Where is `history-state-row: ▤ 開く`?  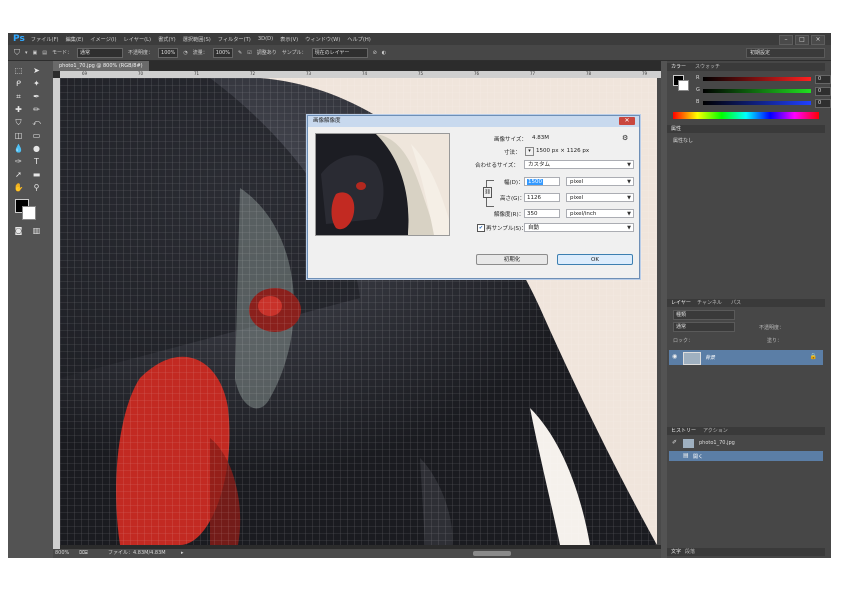
history-state-row: ▤ 開く is located at coordinates (746, 456).